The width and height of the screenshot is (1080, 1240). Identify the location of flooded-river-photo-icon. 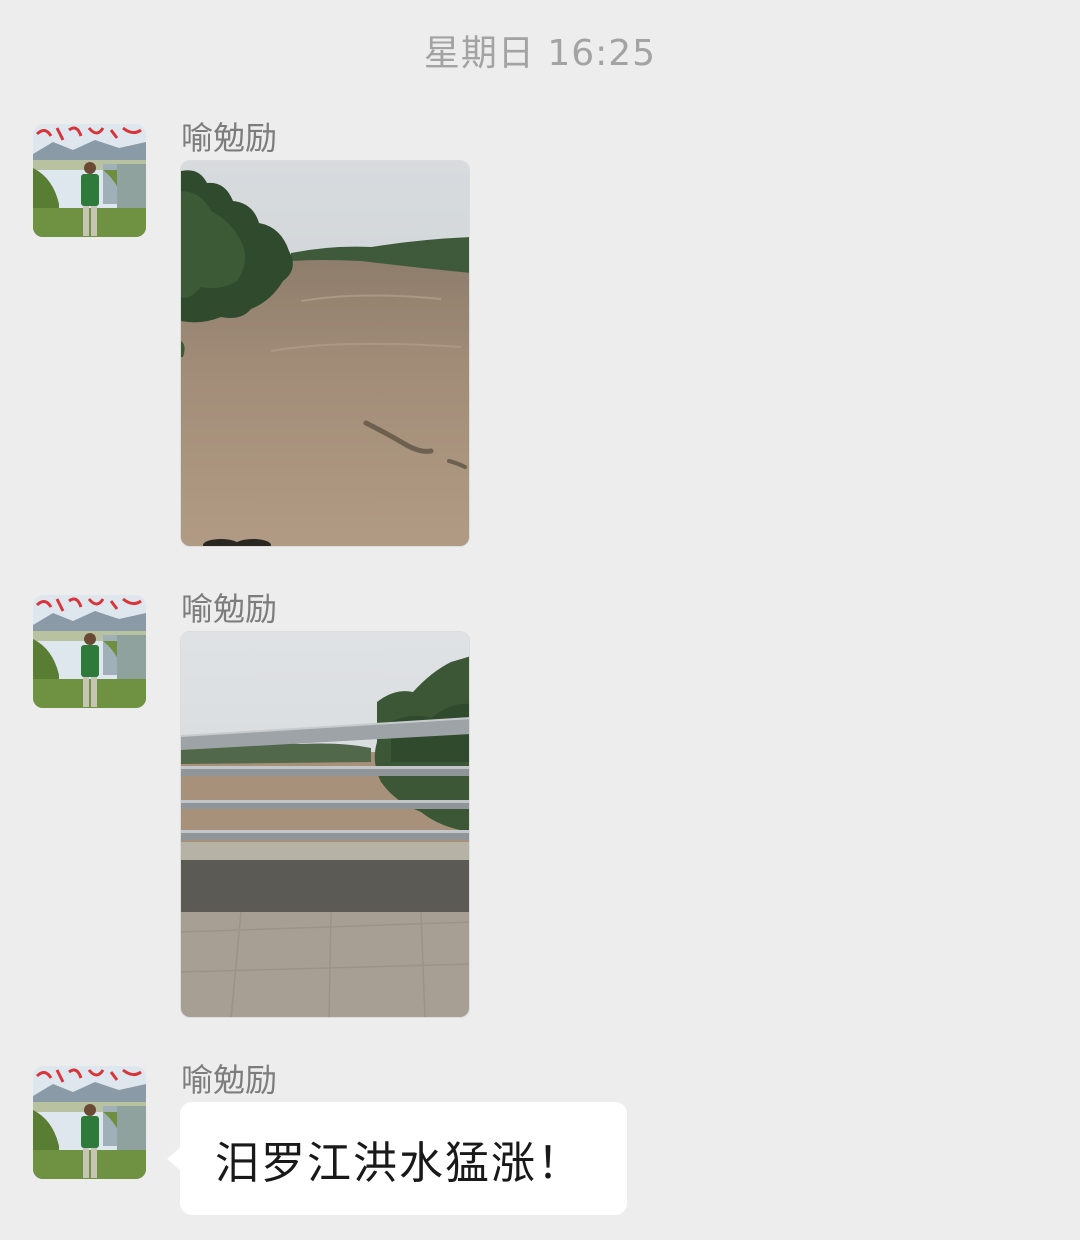
(325, 353).